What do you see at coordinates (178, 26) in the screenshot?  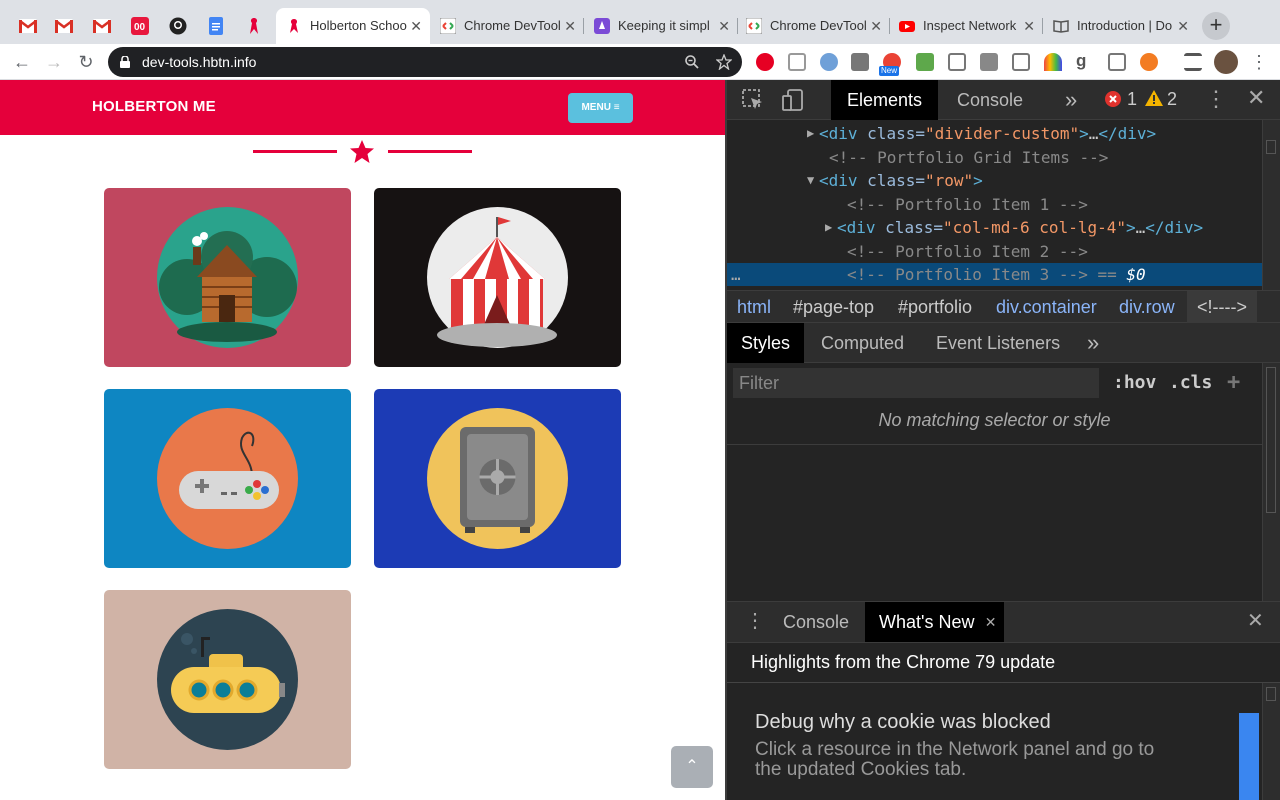 I see `pinned-tab-github` at bounding box center [178, 26].